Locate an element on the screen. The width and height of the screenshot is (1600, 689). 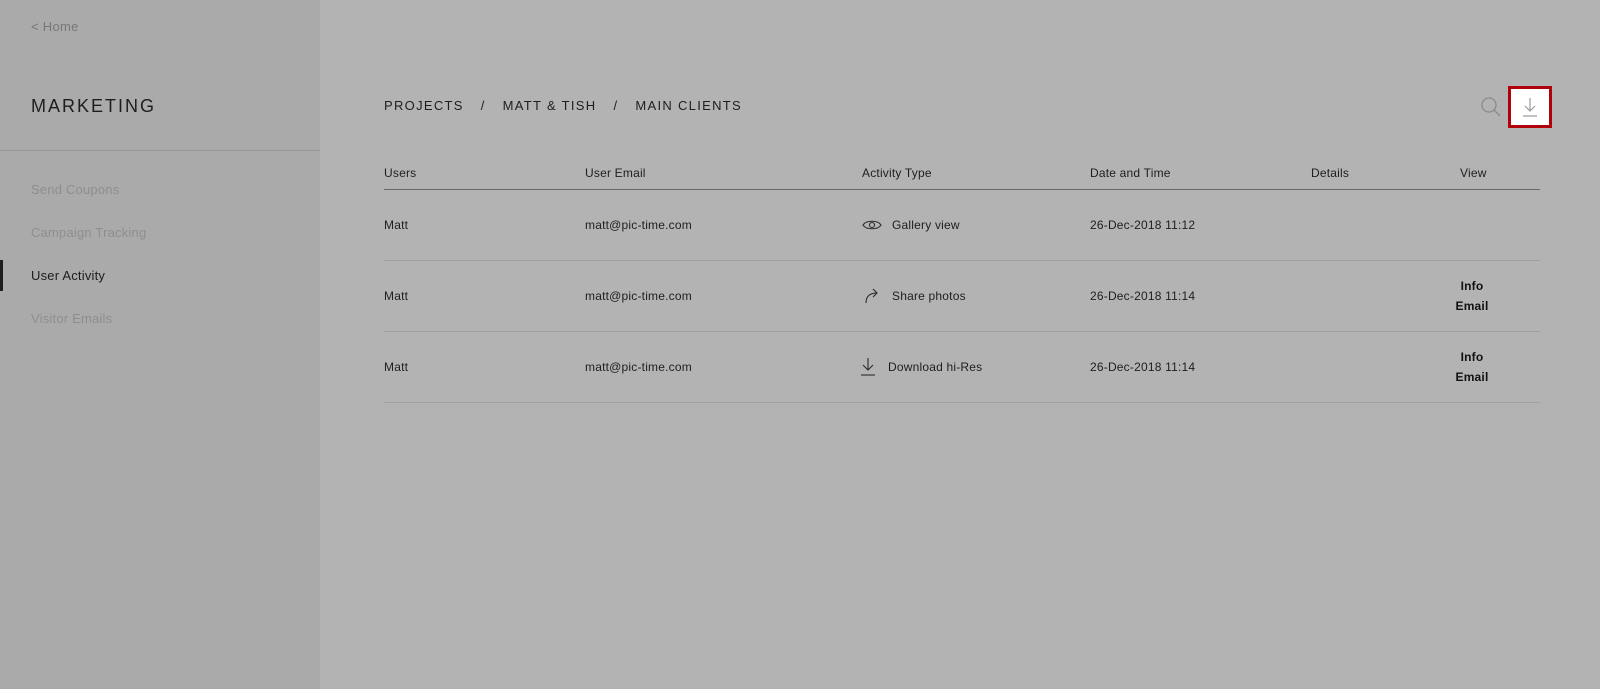
activity-label: Share photos is located at coordinates (929, 296).